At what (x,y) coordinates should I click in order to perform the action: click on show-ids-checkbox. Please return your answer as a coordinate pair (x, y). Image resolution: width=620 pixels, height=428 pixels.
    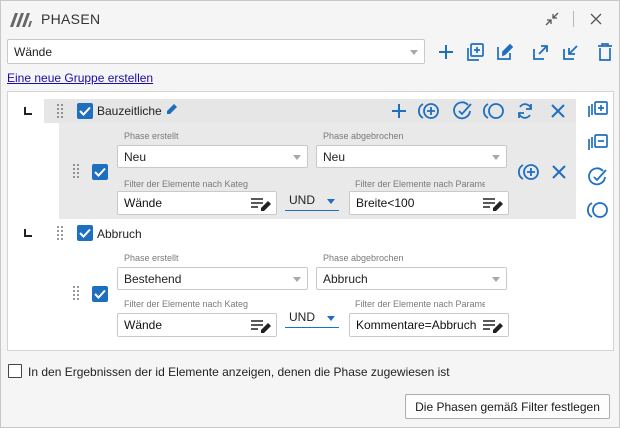
    Looking at the image, I should click on (15, 371).